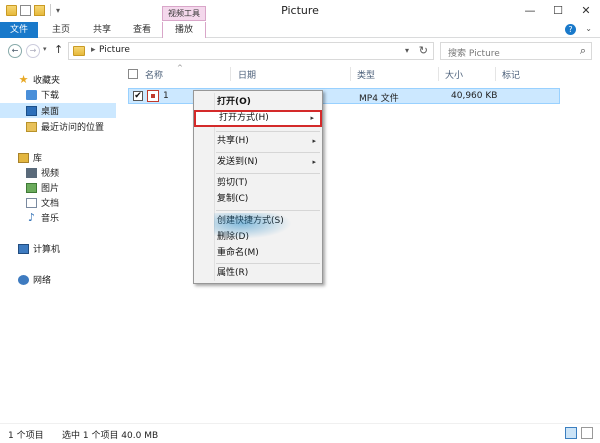  I want to click on column-date: 日期, so click(247, 74).